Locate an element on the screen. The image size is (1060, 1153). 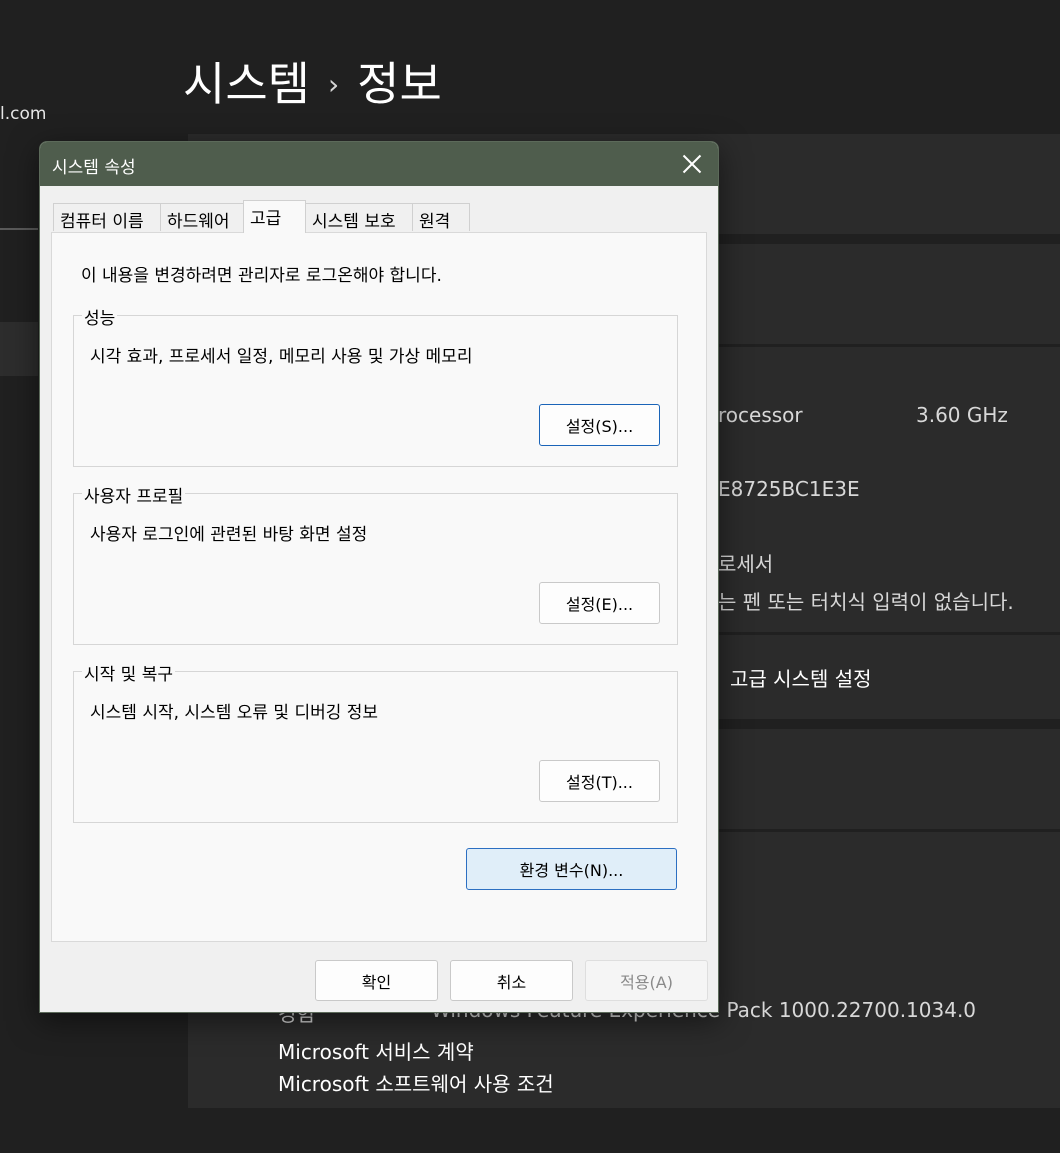
close-icon is located at coordinates (692, 164).